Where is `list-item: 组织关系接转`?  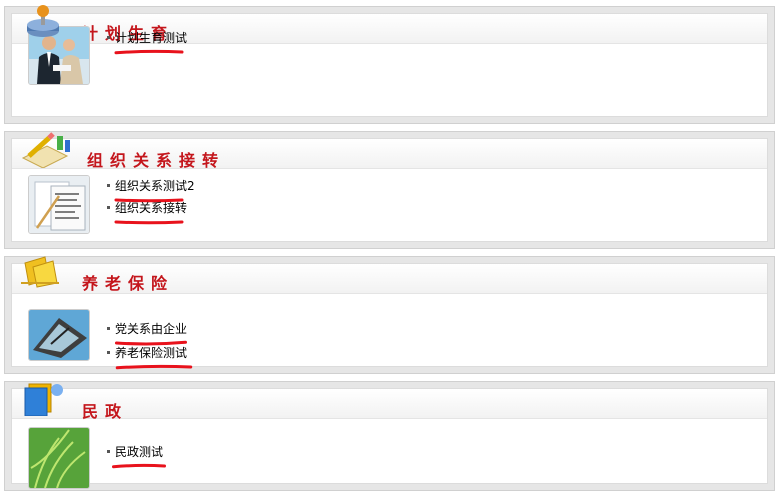 list-item: 组织关系接转 is located at coordinates (151, 212).